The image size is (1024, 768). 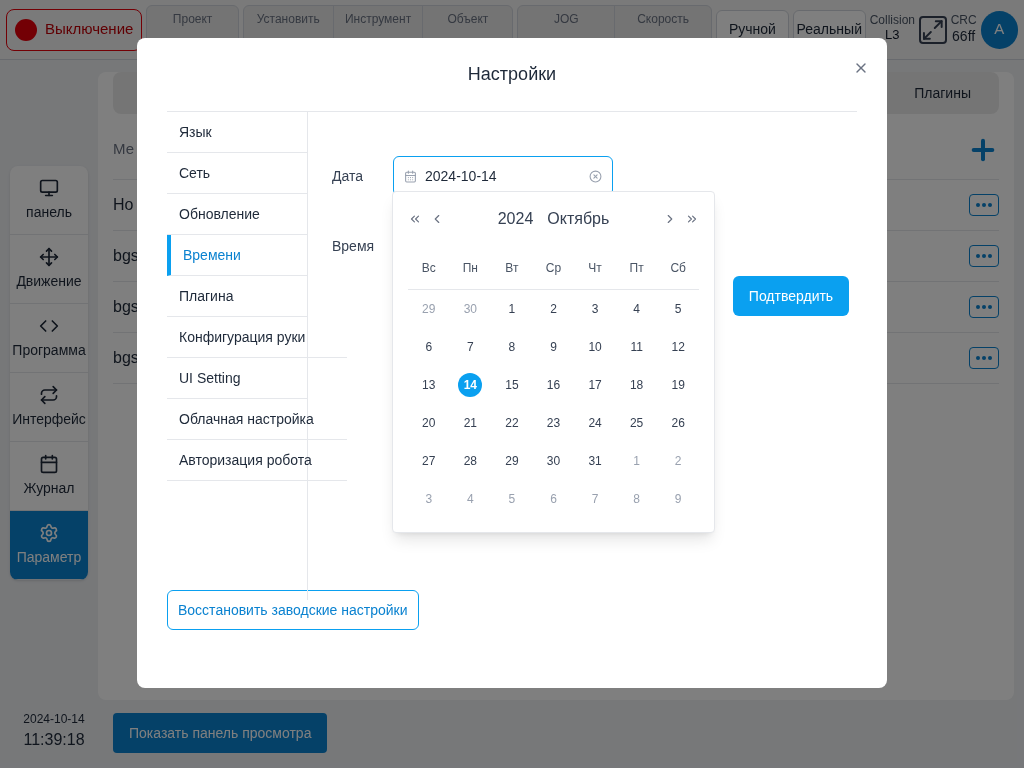 I want to click on column-header: Ме, so click(x=123, y=149).